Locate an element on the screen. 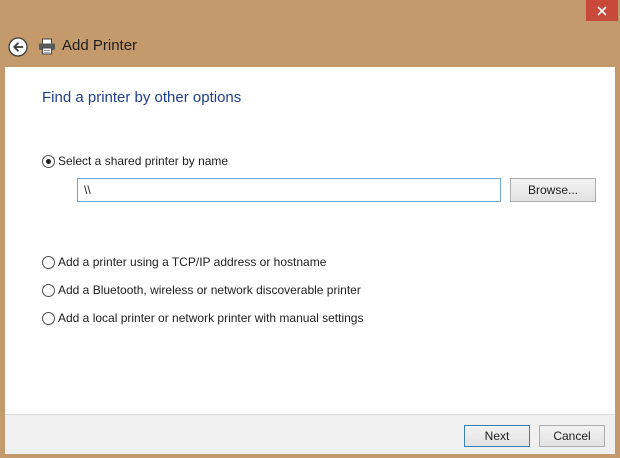 Image resolution: width=620 pixels, height=458 pixels. page-heading: Find a printer by other options is located at coordinates (142, 97).